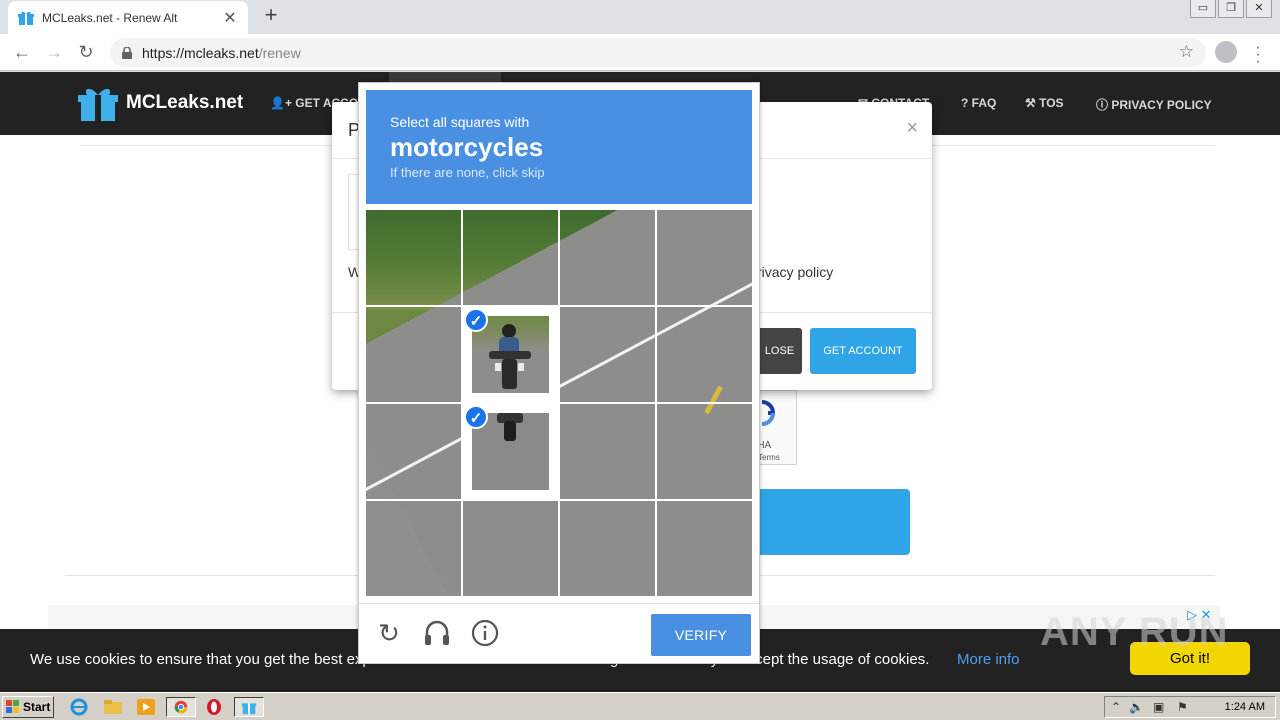 The image size is (1280, 720). What do you see at coordinates (912, 128) in the screenshot?
I see `modal-close-icon: ×` at bounding box center [912, 128].